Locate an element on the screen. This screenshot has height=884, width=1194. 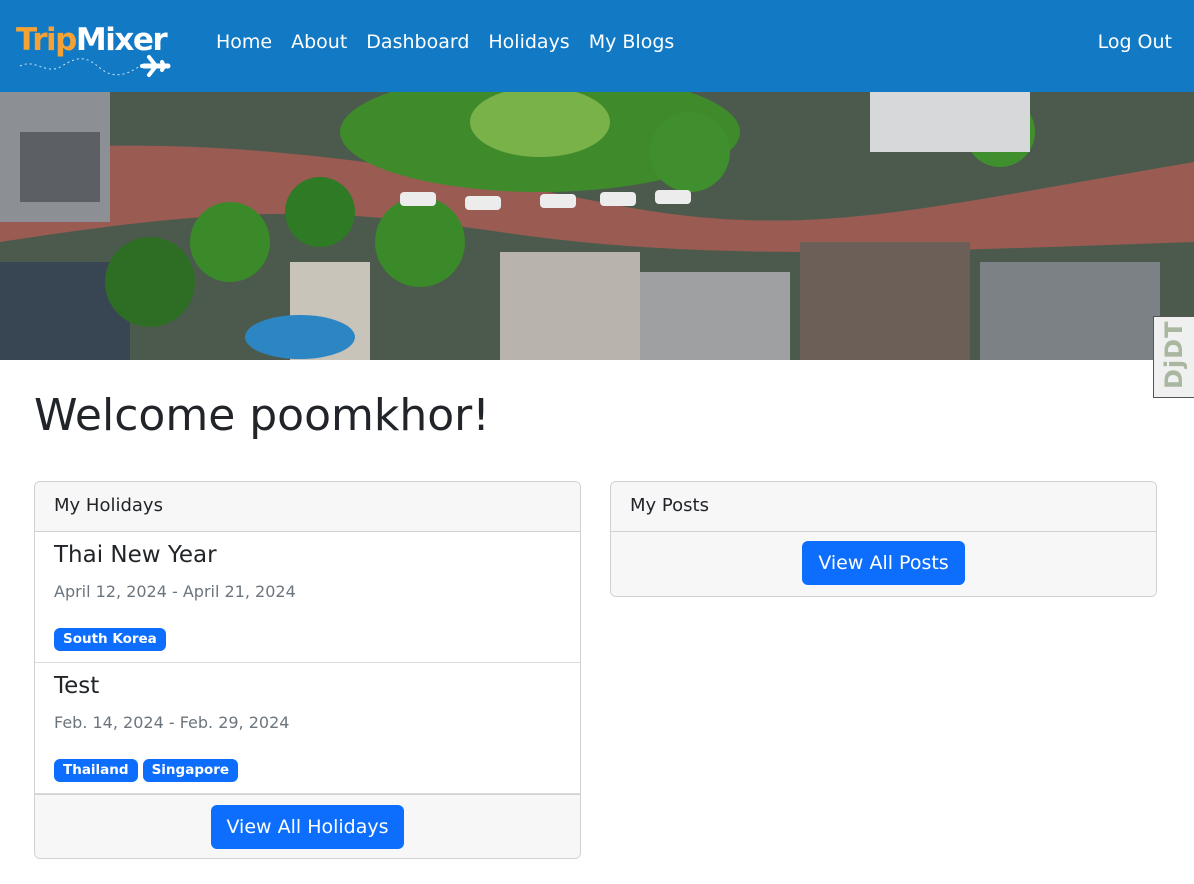
nav-about-link: About is located at coordinates (319, 42).